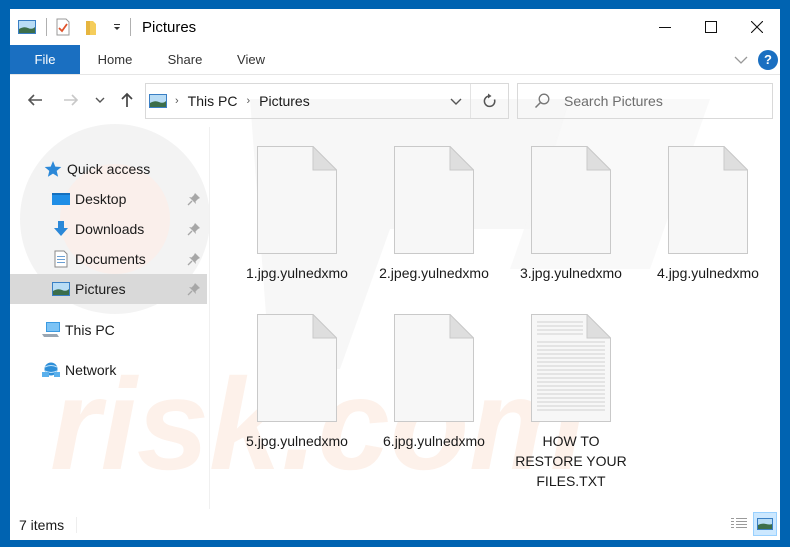 This screenshot has height=547, width=790. Describe the element at coordinates (434, 212) in the screenshot. I see `file-item: 2.jpeg.yulnedxmo` at that location.